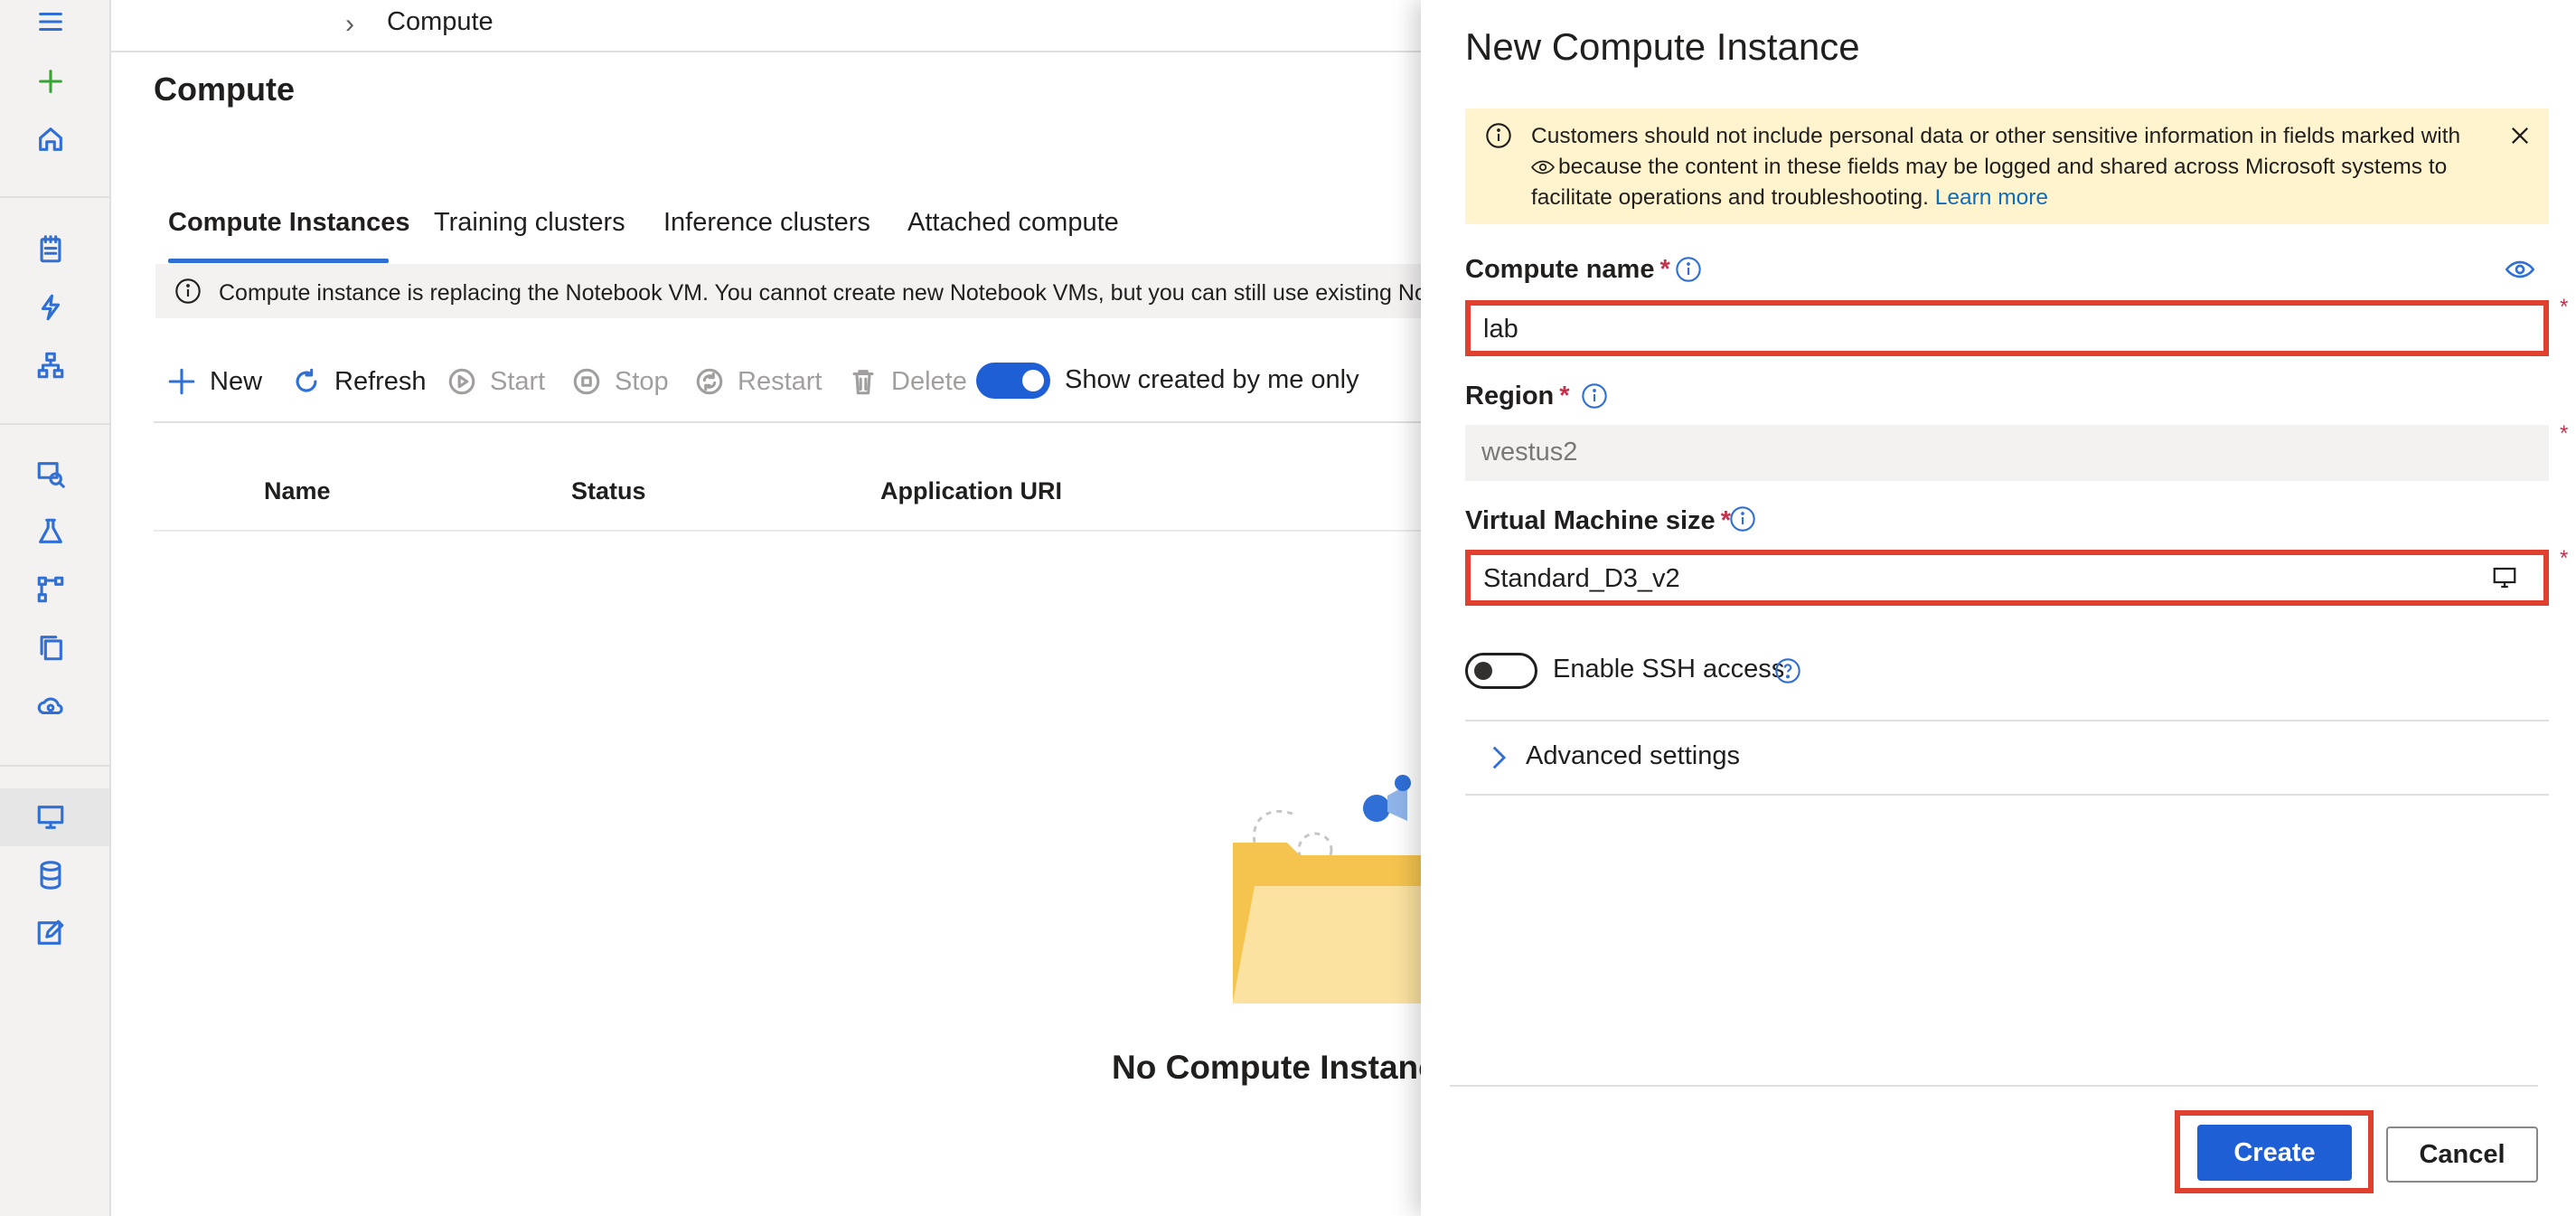 The height and width of the screenshot is (1216, 2576). I want to click on active-tab-indicator, so click(278, 261).